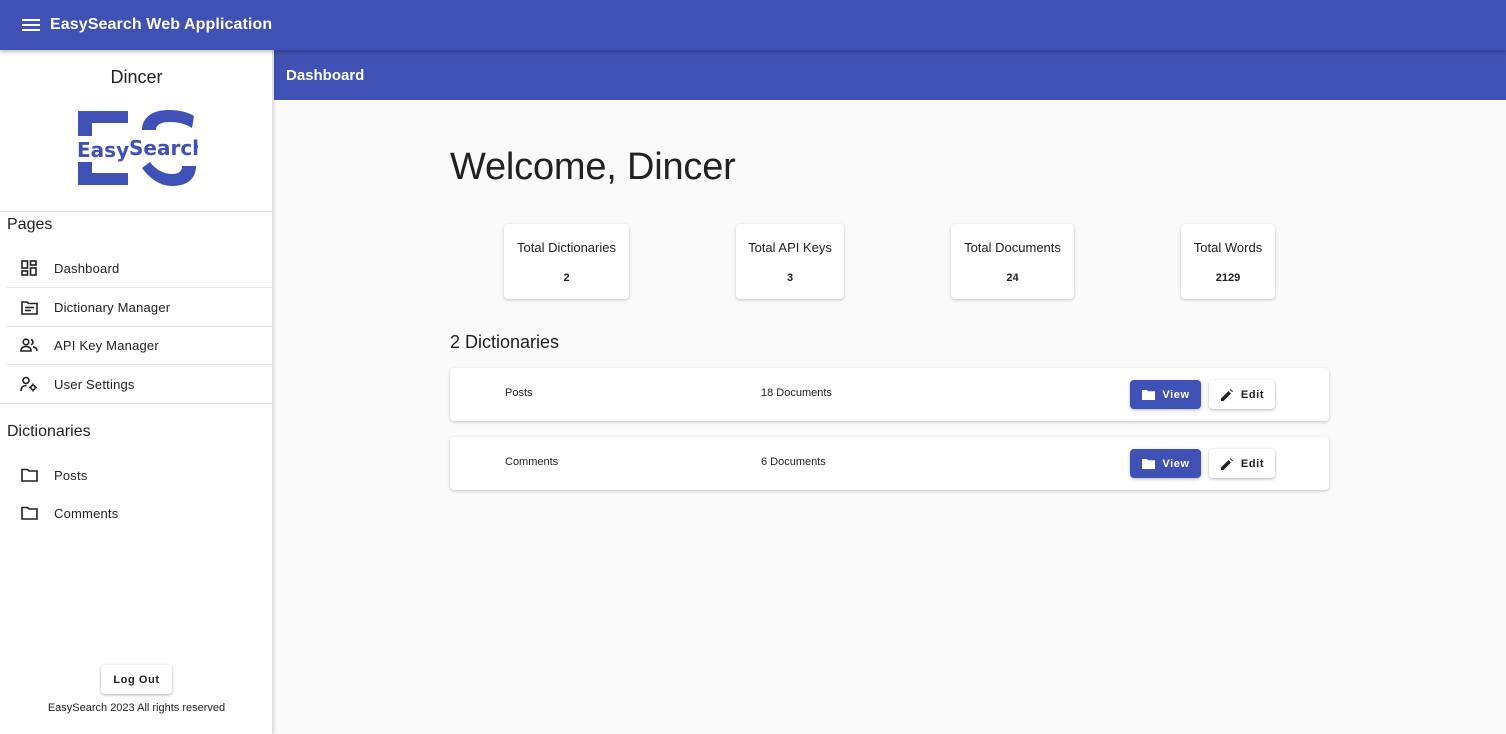 Image resolution: width=1506 pixels, height=734 pixels. Describe the element at coordinates (505, 342) in the screenshot. I see `dictionaries-heading: 2 Dictionaries` at that location.